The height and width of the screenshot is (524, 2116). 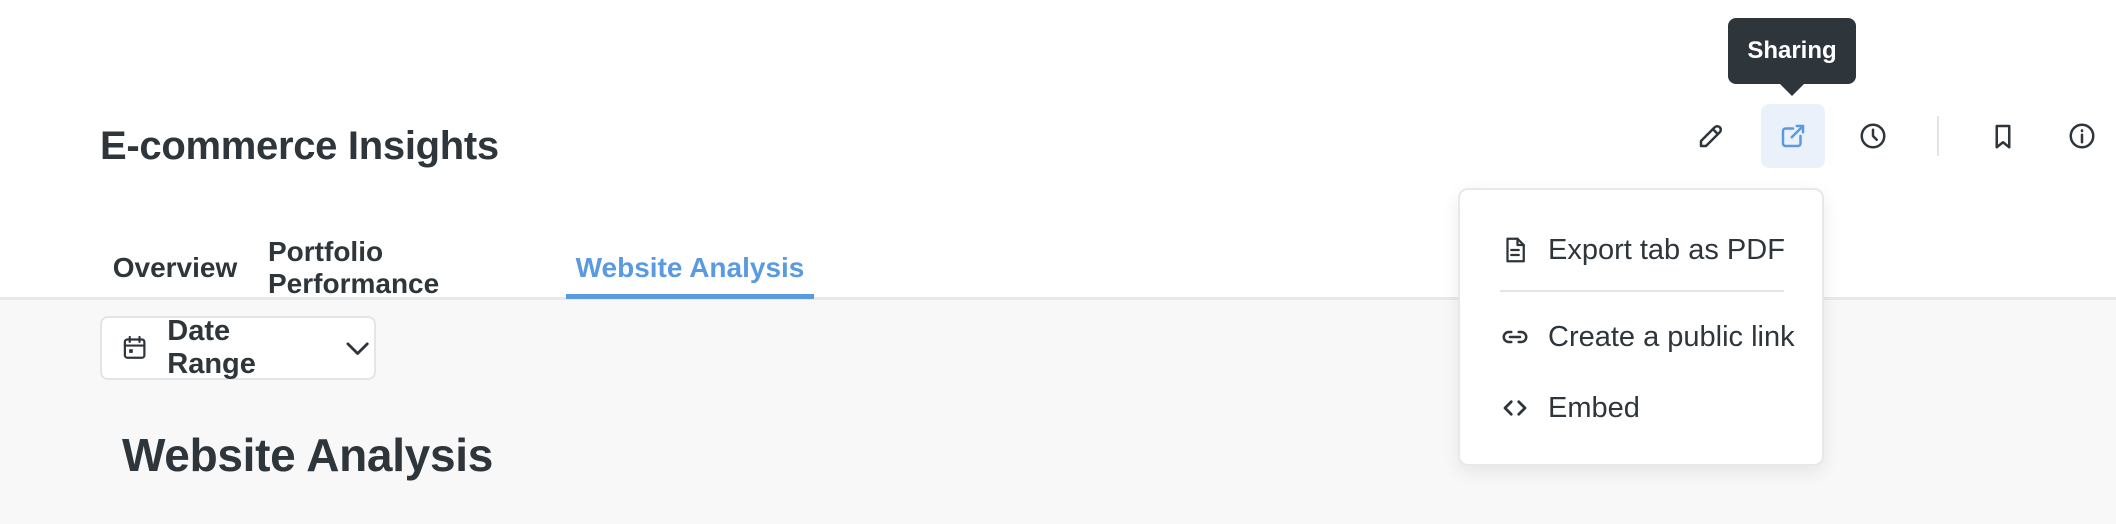 What do you see at coordinates (1666, 249) in the screenshot?
I see `export-pdf-label: Export tab as PDF` at bounding box center [1666, 249].